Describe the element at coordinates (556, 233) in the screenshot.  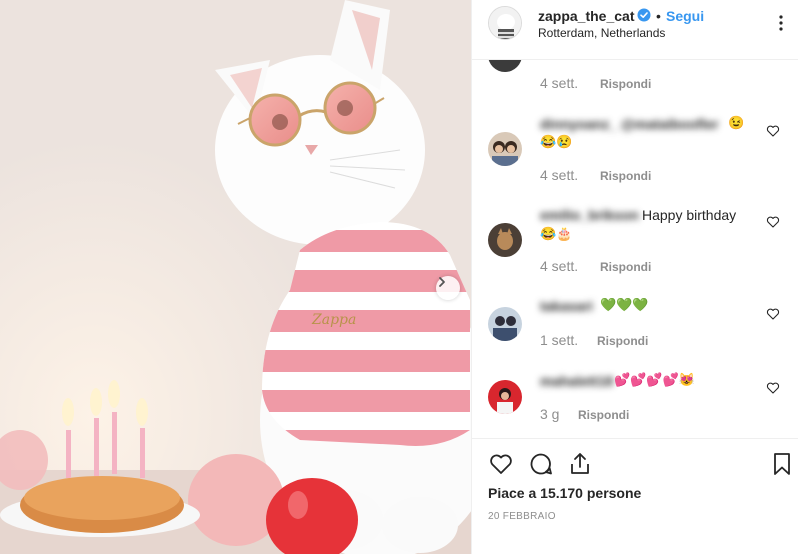
I see `comment-emoji: 😂🎂` at that location.